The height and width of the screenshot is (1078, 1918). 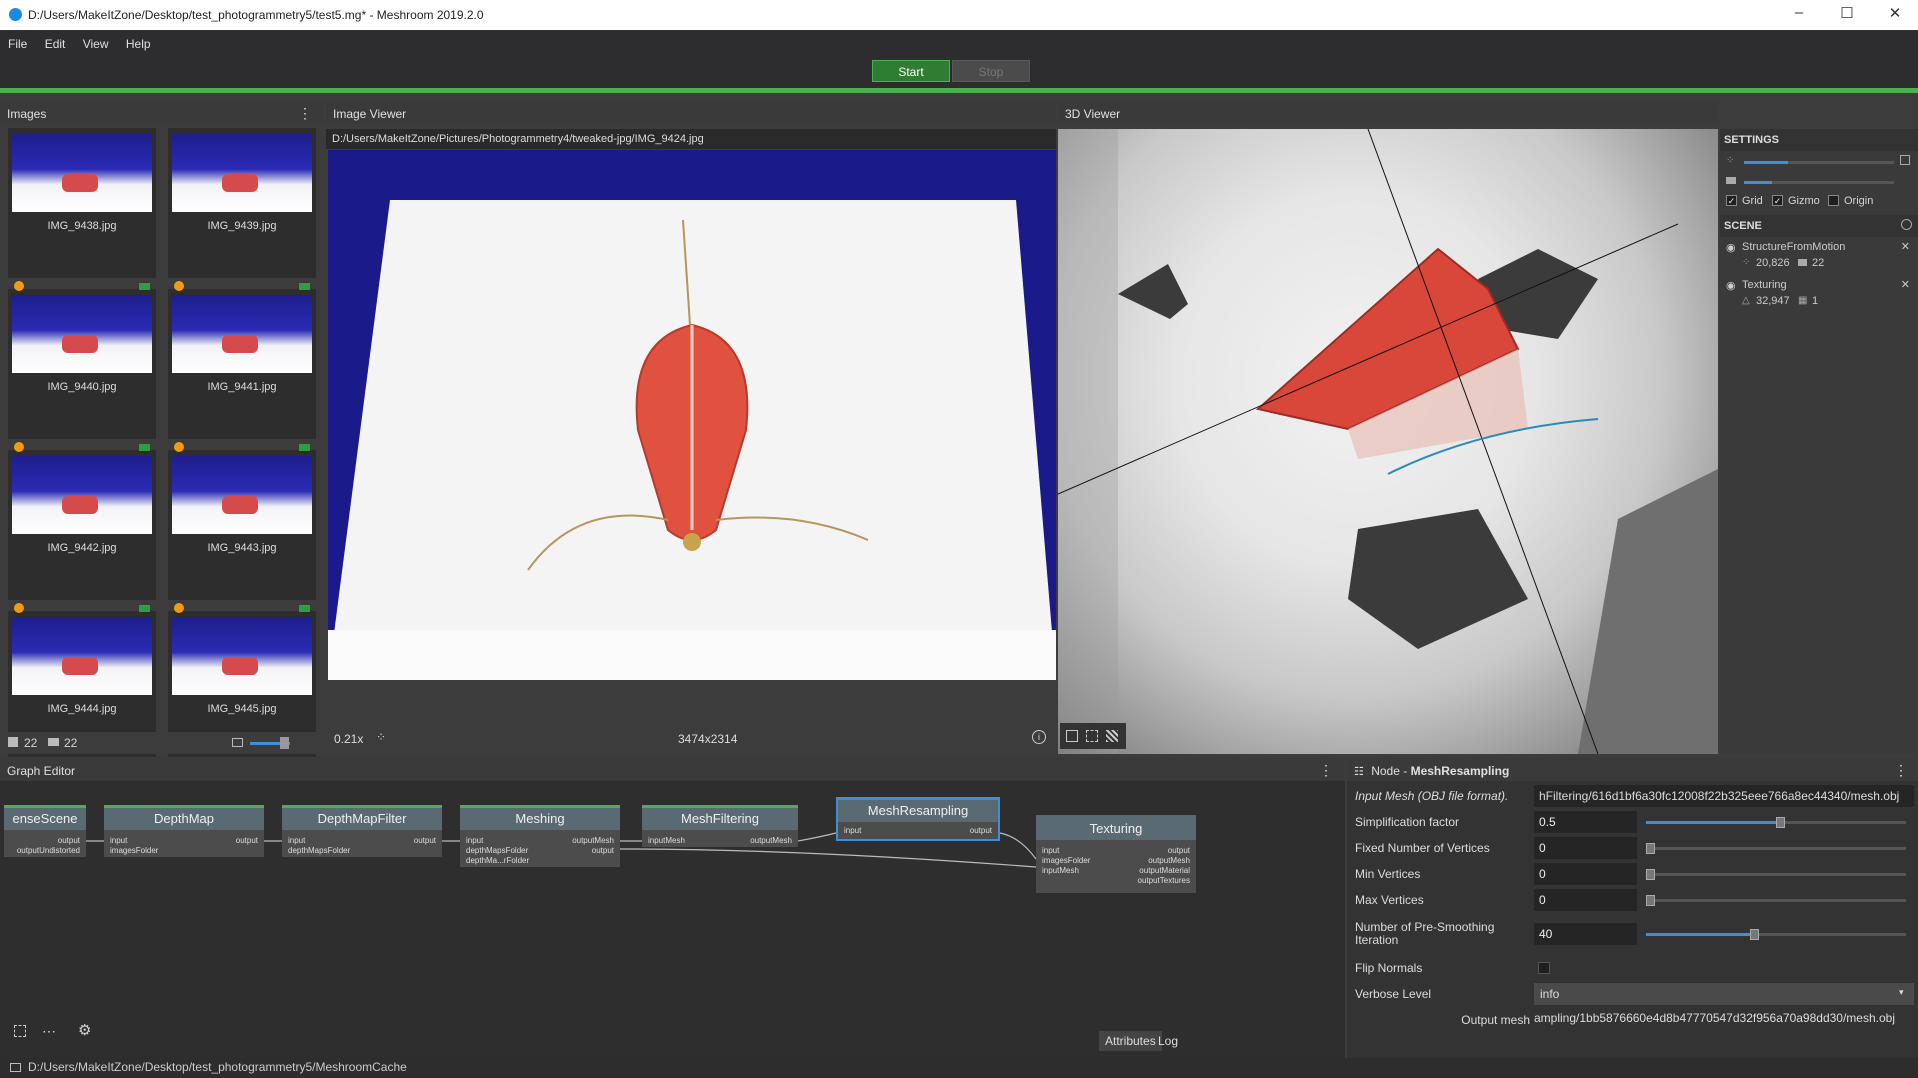 I want to click on image-thumbnail: IMG_9439.jpg, so click(x=242, y=203).